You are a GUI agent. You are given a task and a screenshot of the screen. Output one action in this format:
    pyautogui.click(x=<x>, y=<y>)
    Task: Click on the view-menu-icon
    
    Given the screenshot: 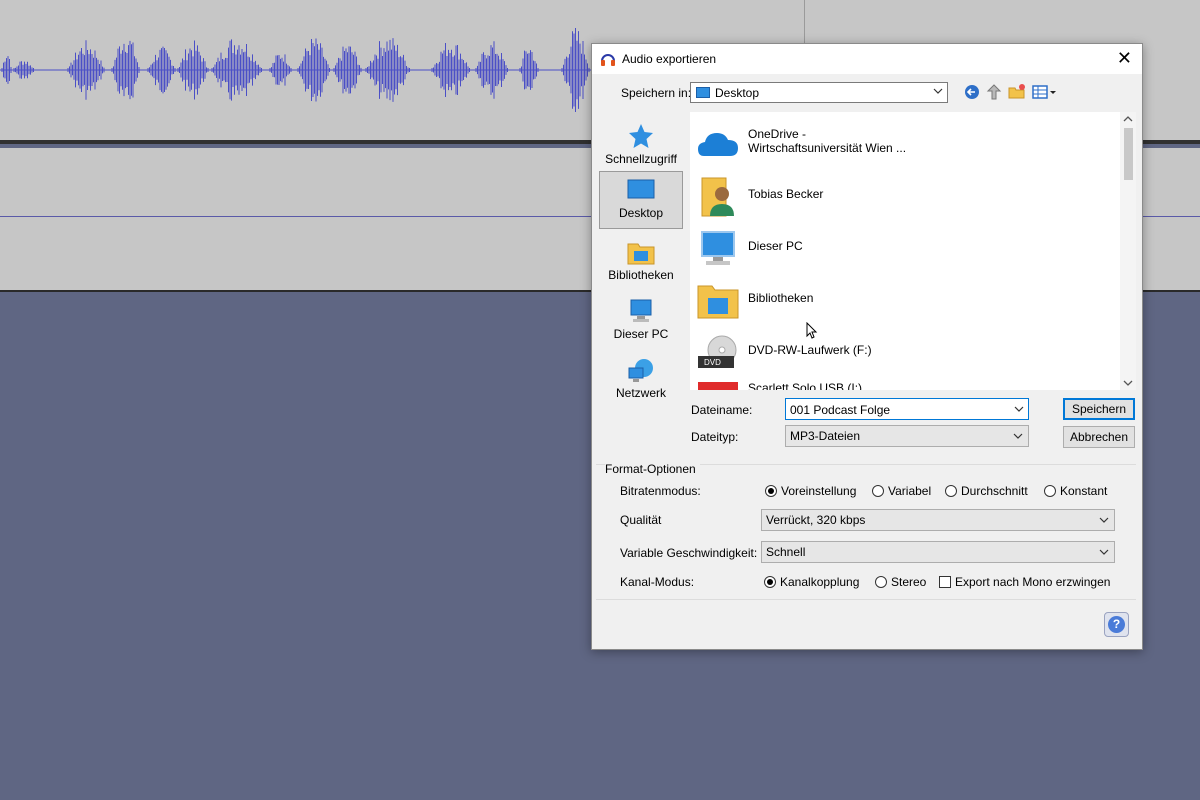 What is the action you would take?
    pyautogui.click(x=1045, y=92)
    